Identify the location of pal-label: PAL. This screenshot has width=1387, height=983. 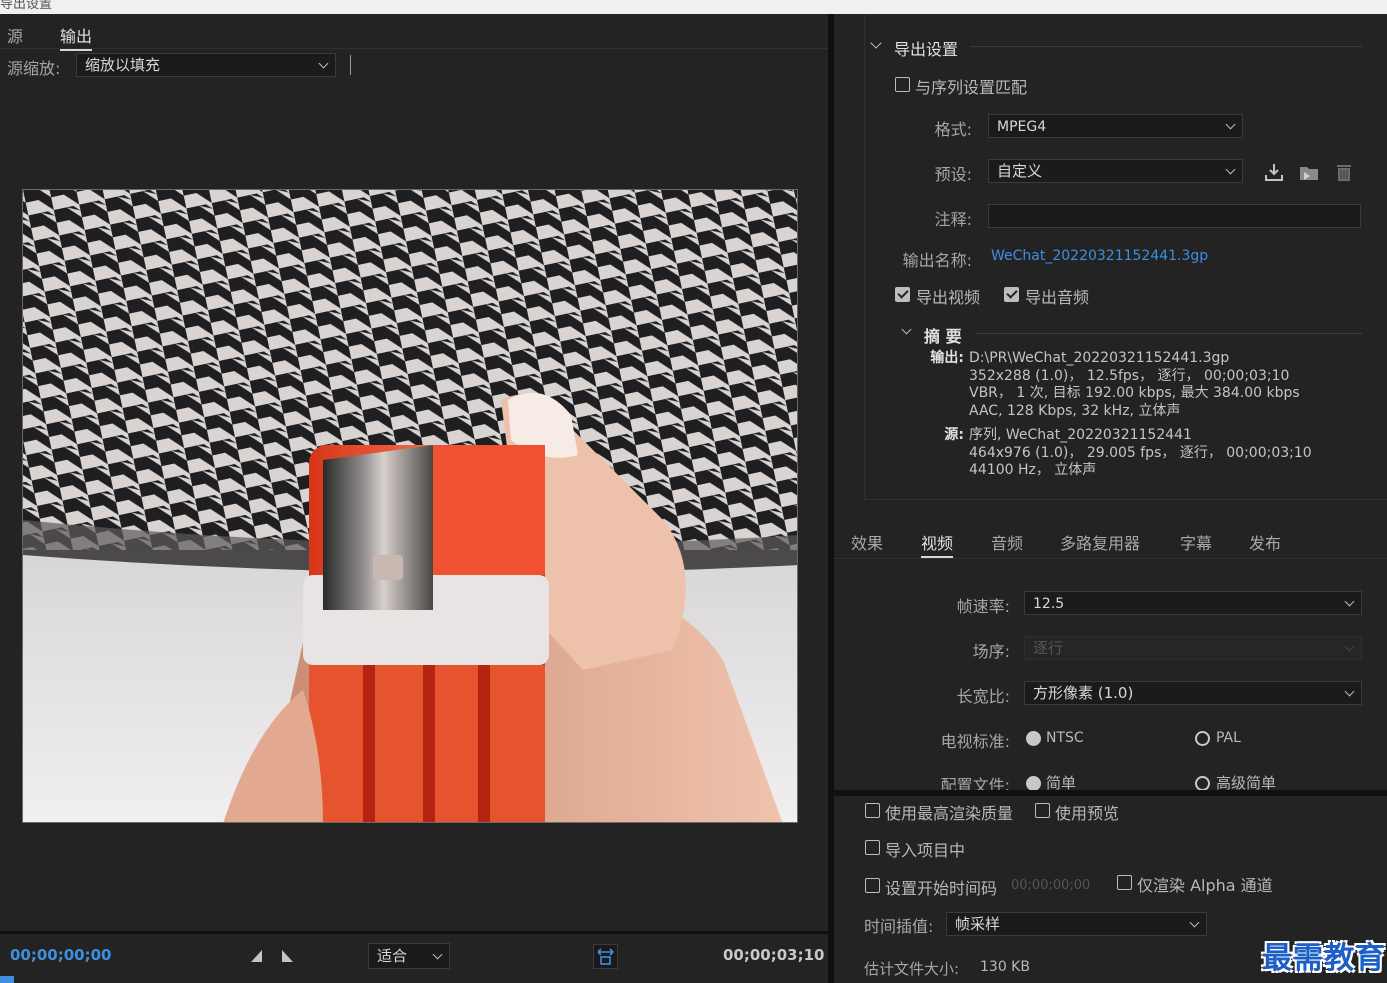
(1228, 738).